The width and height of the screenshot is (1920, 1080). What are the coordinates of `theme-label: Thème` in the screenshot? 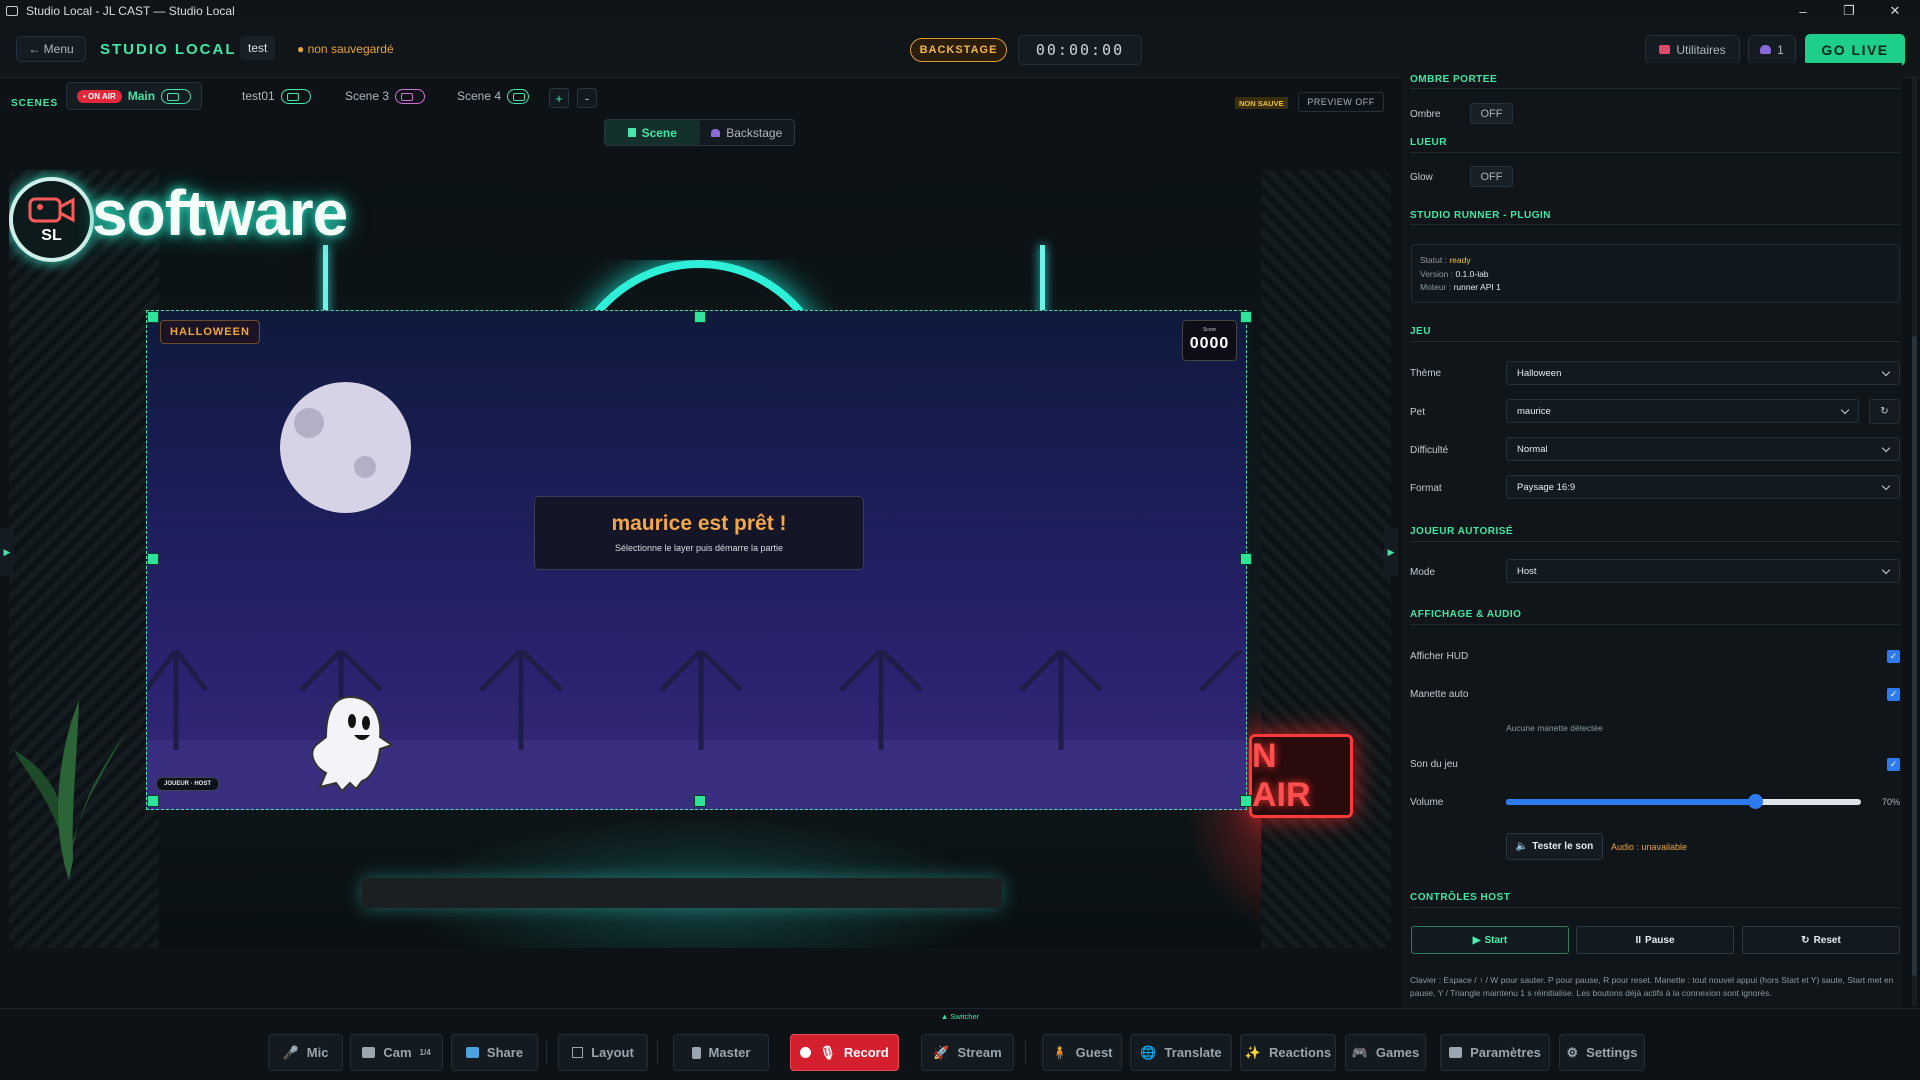 It's located at (1426, 373).